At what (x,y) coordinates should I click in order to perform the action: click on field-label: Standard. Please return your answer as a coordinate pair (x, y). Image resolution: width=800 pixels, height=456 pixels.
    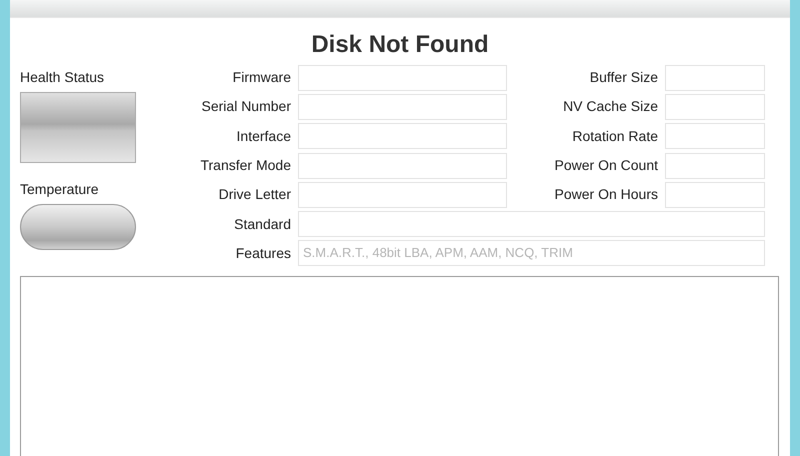
    Looking at the image, I should click on (262, 224).